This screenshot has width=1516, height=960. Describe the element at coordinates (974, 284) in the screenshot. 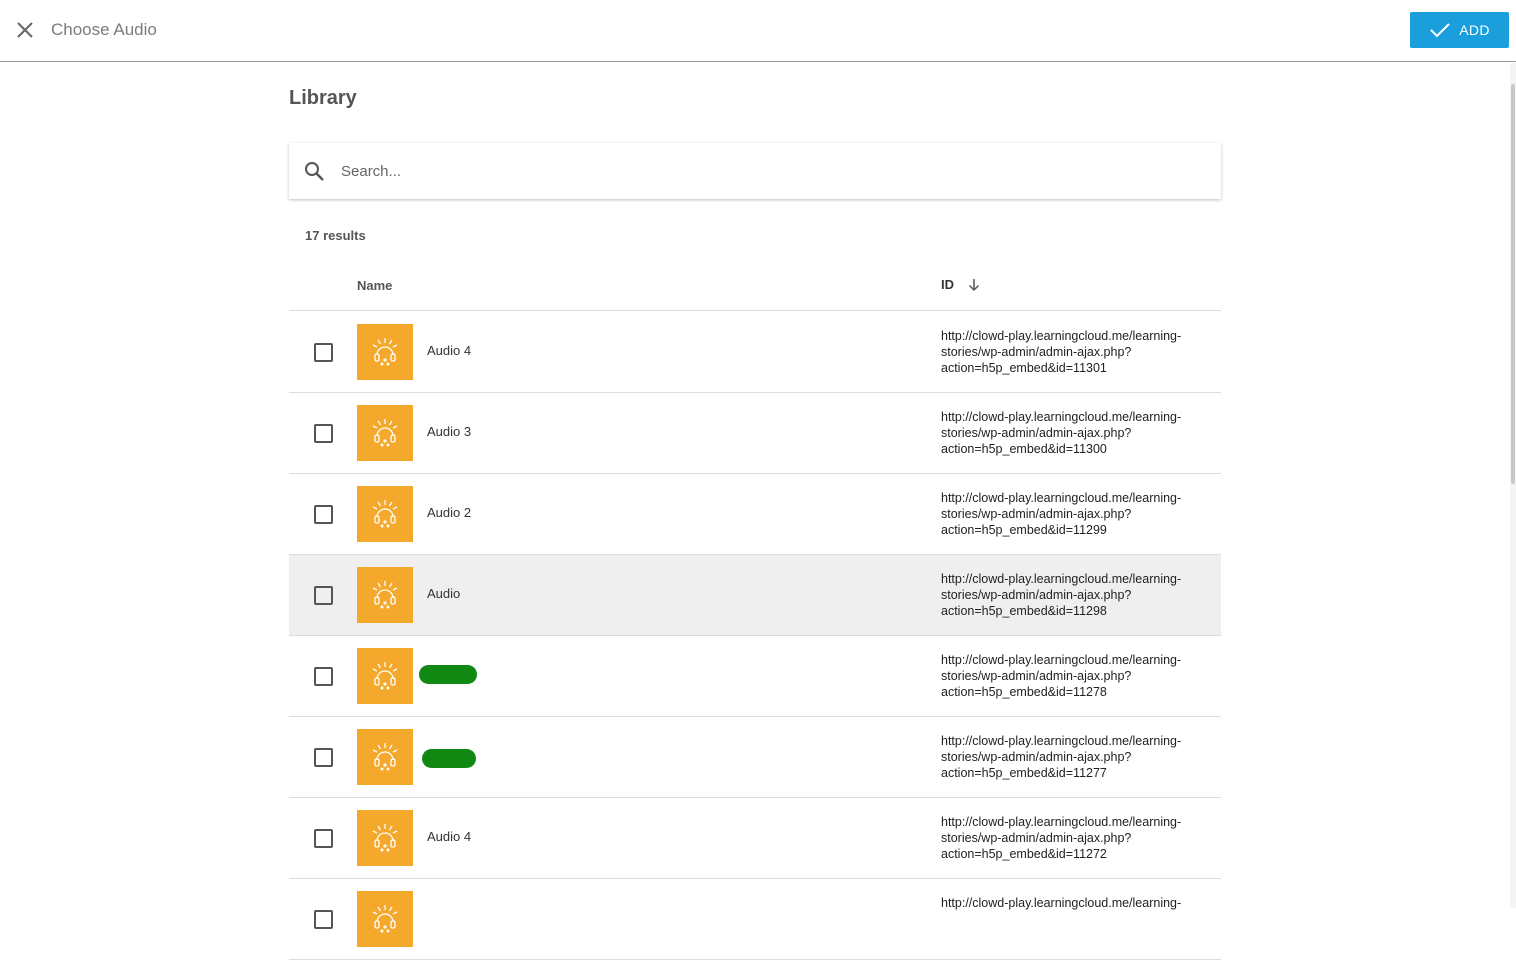

I see `arrow-down-icon` at that location.